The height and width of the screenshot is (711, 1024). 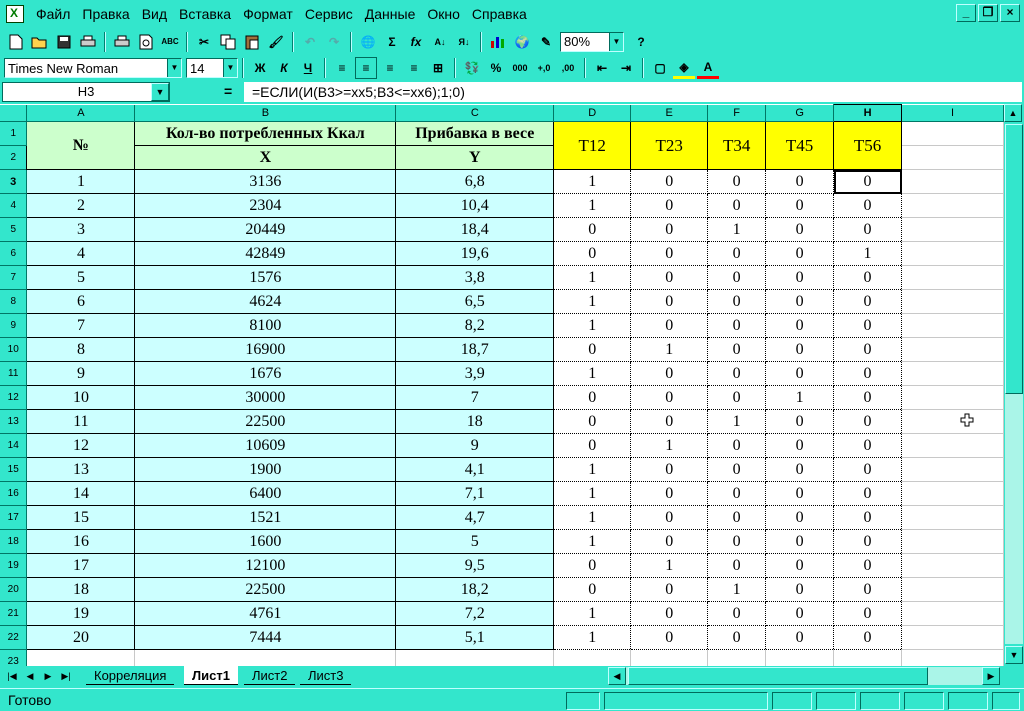 What do you see at coordinates (617, 676) in the screenshot?
I see `scroll-left-icon: ◀` at bounding box center [617, 676].